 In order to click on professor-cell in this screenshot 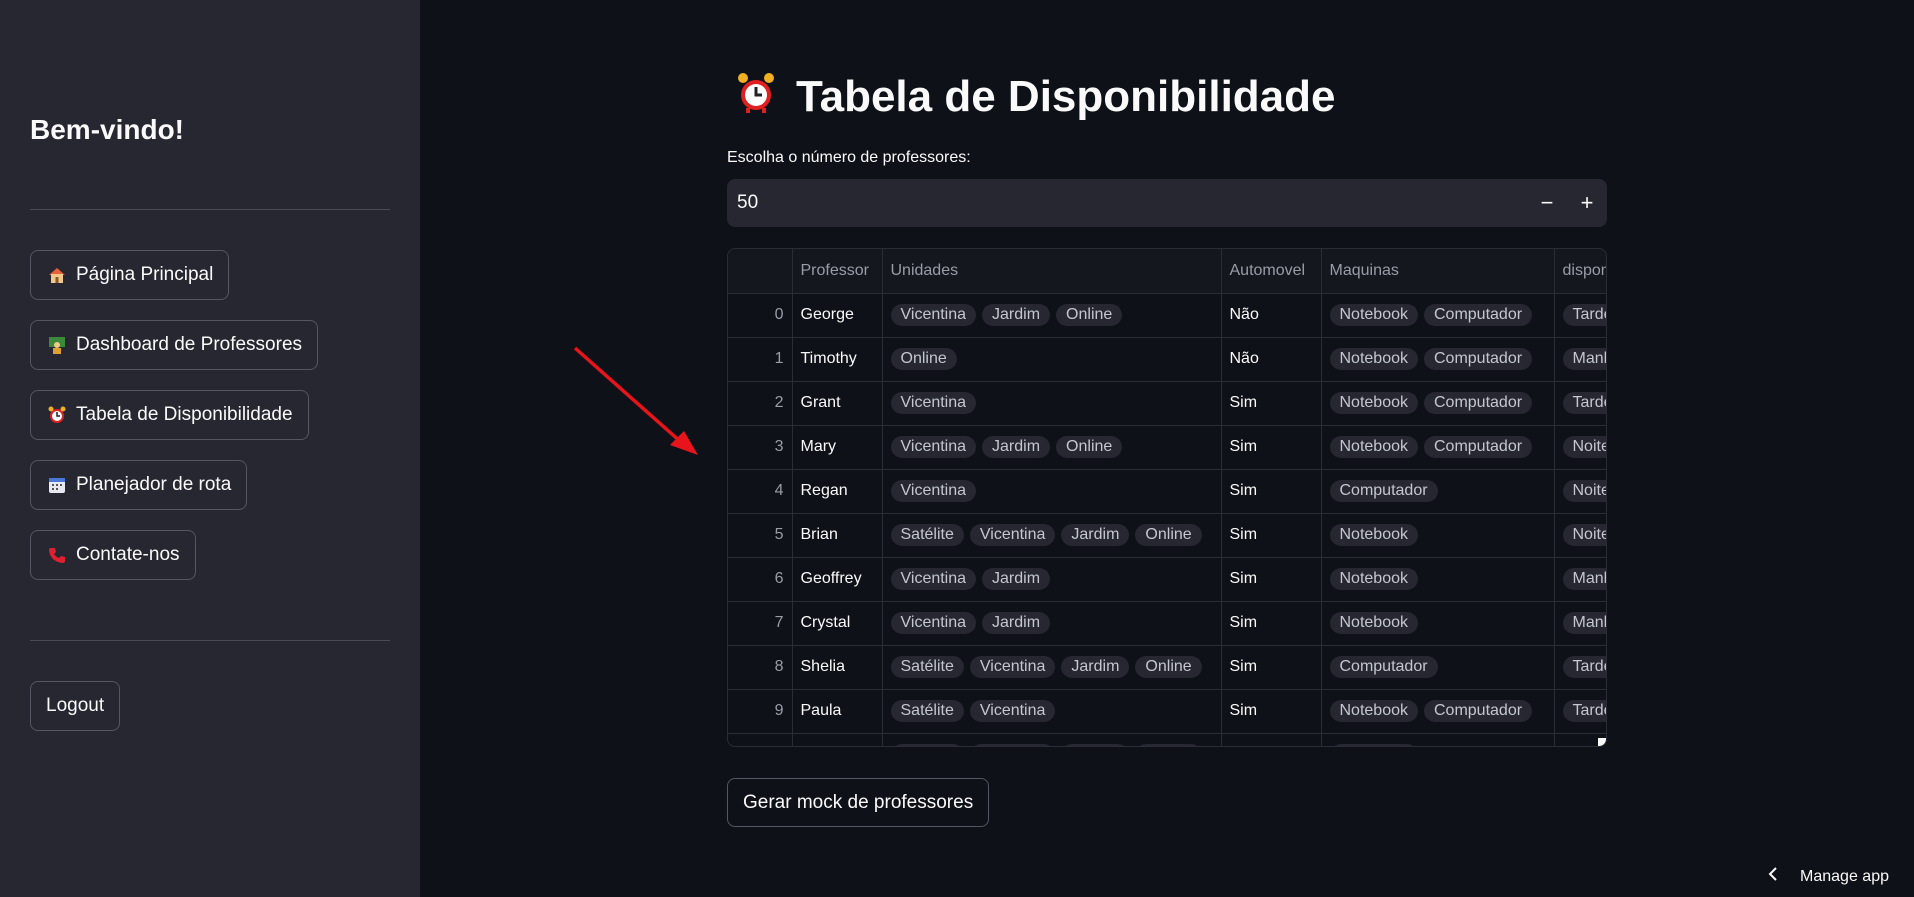, I will do `click(837, 739)`.